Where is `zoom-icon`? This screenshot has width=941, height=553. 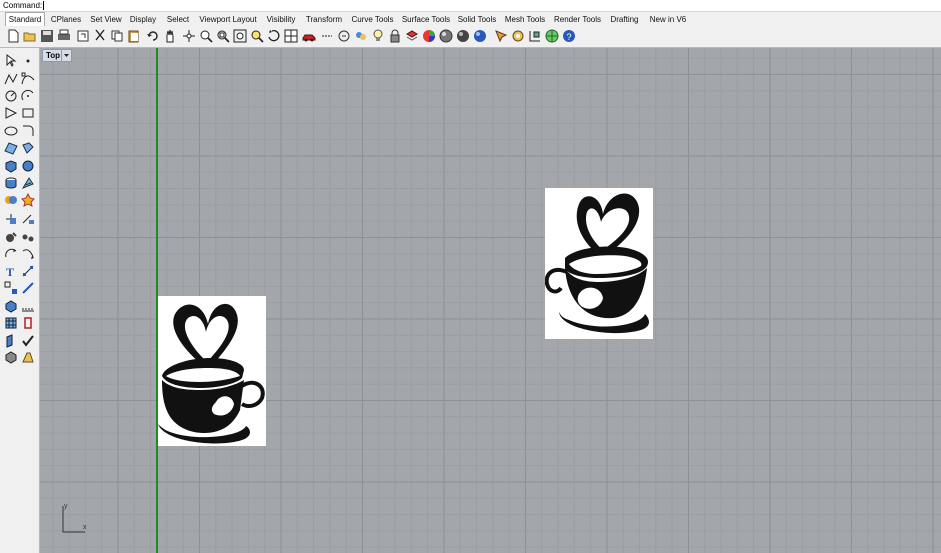
zoom-icon is located at coordinates (206, 36).